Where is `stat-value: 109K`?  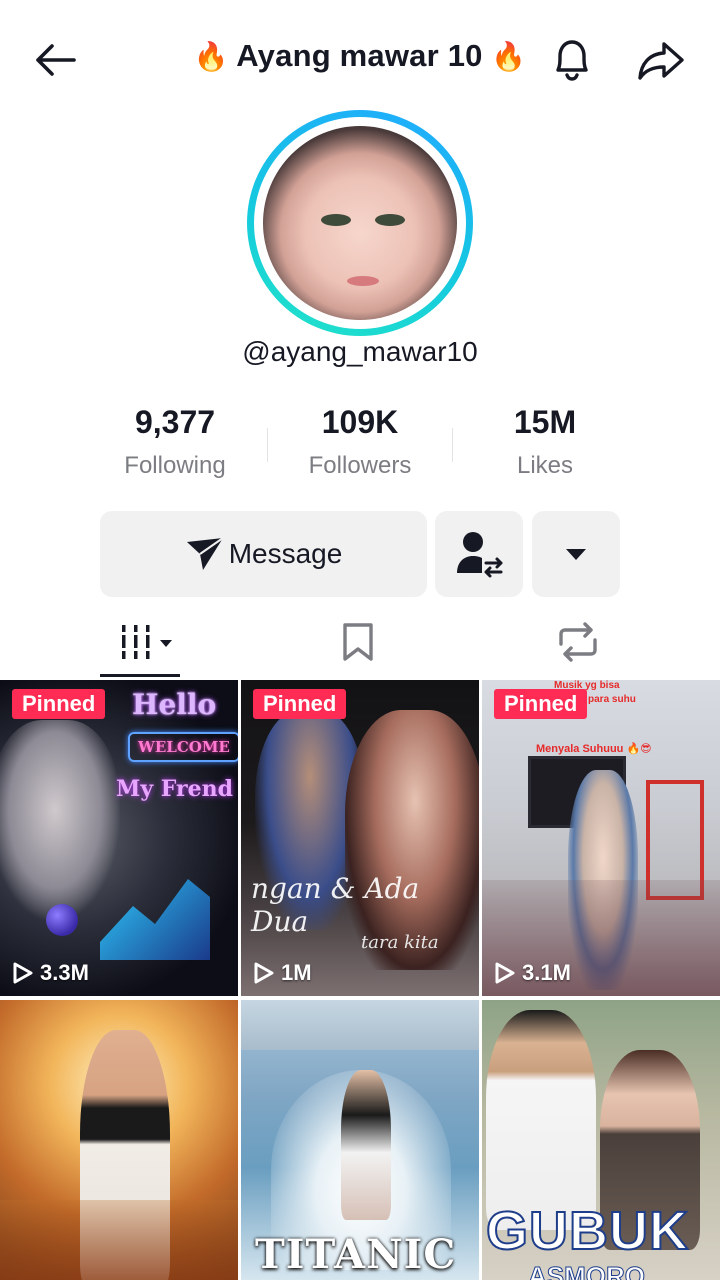
stat-value: 109K is located at coordinates (360, 422).